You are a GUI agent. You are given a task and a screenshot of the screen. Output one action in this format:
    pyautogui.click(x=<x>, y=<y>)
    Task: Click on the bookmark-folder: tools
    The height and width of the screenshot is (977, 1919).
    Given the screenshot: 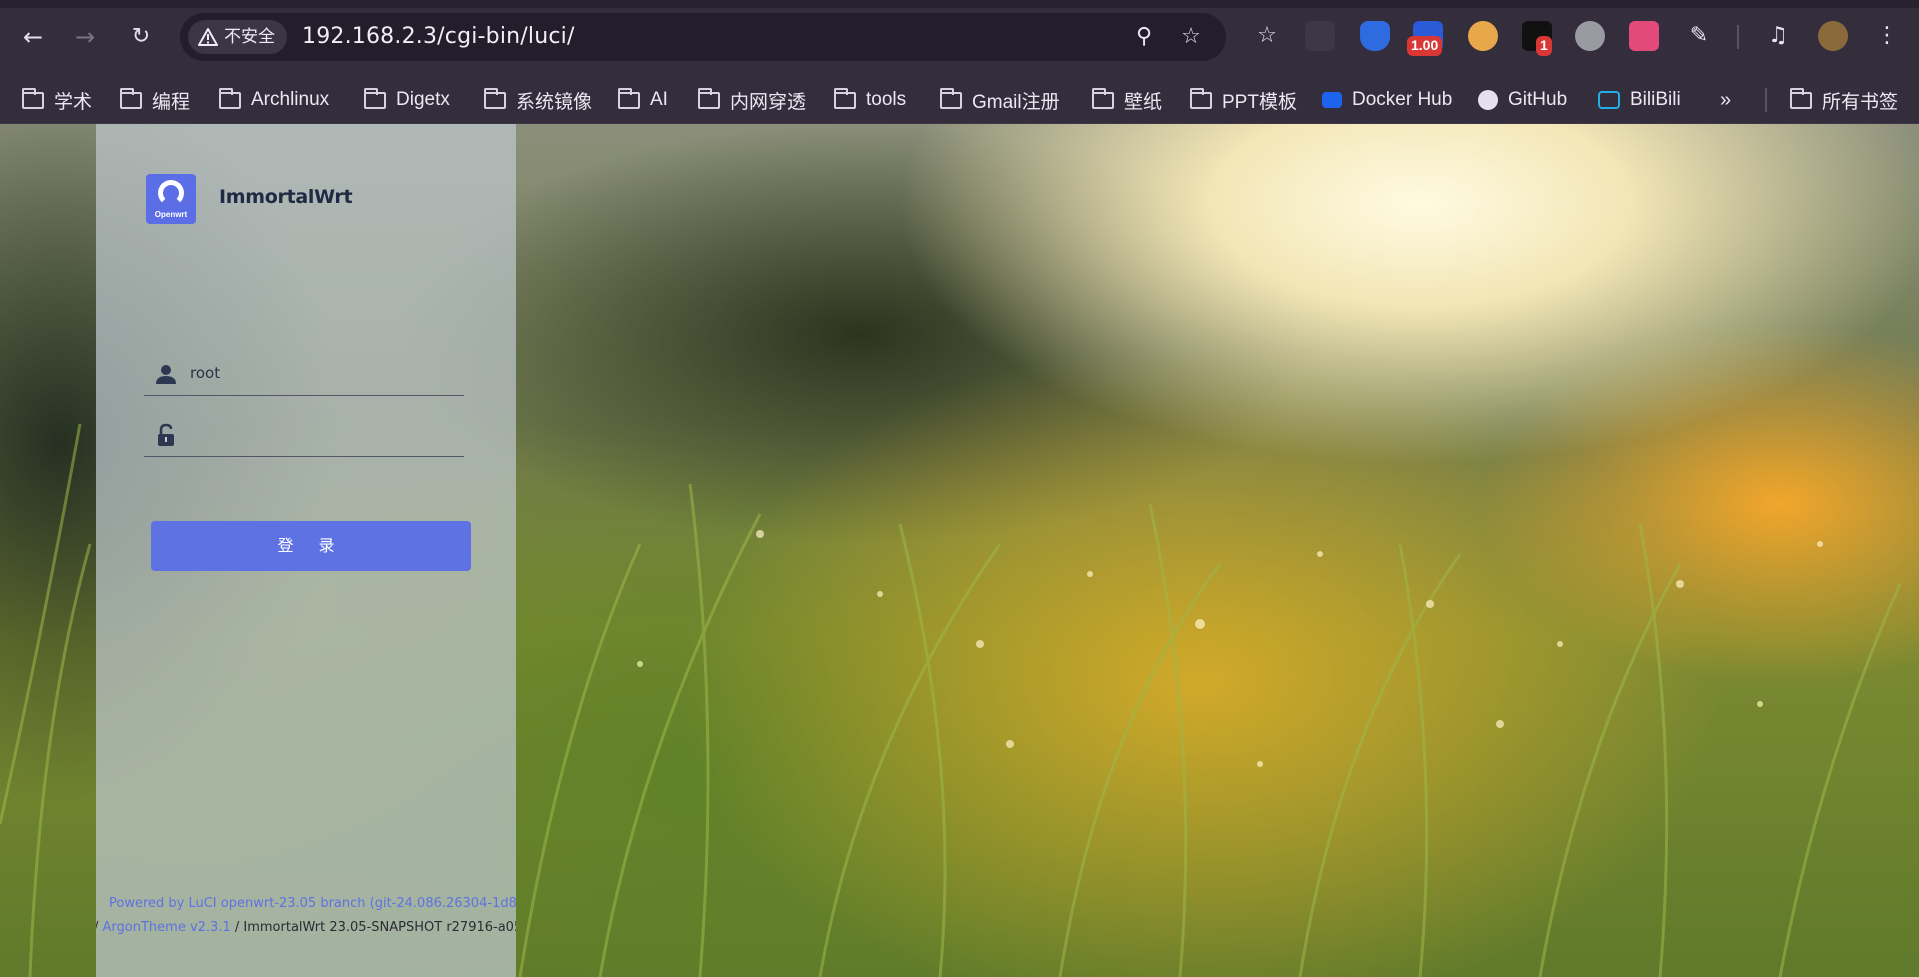 What is the action you would take?
    pyautogui.click(x=870, y=100)
    